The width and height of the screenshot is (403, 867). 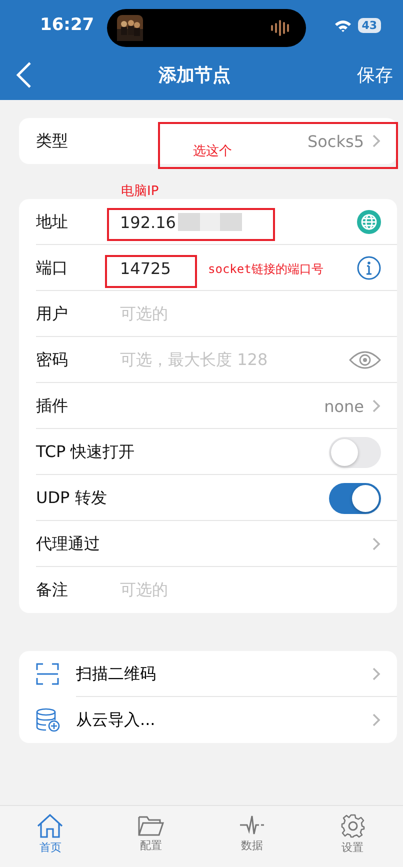 I want to click on field-label: TCP 快速打开, so click(x=86, y=452).